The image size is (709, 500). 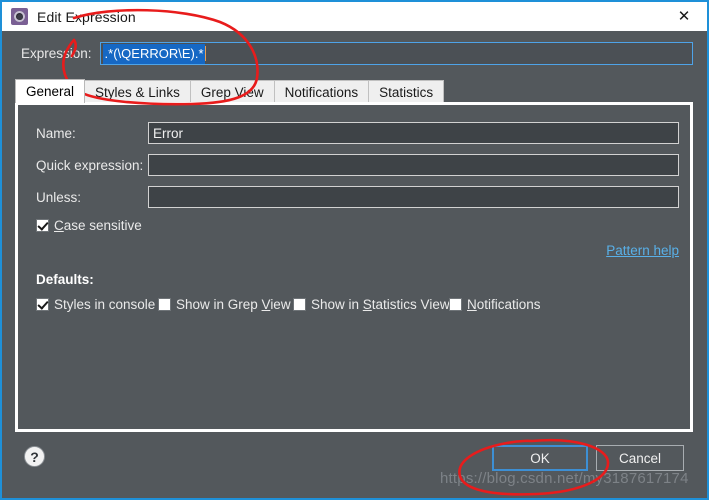 I want to click on tab-general: General, so click(x=50, y=91).